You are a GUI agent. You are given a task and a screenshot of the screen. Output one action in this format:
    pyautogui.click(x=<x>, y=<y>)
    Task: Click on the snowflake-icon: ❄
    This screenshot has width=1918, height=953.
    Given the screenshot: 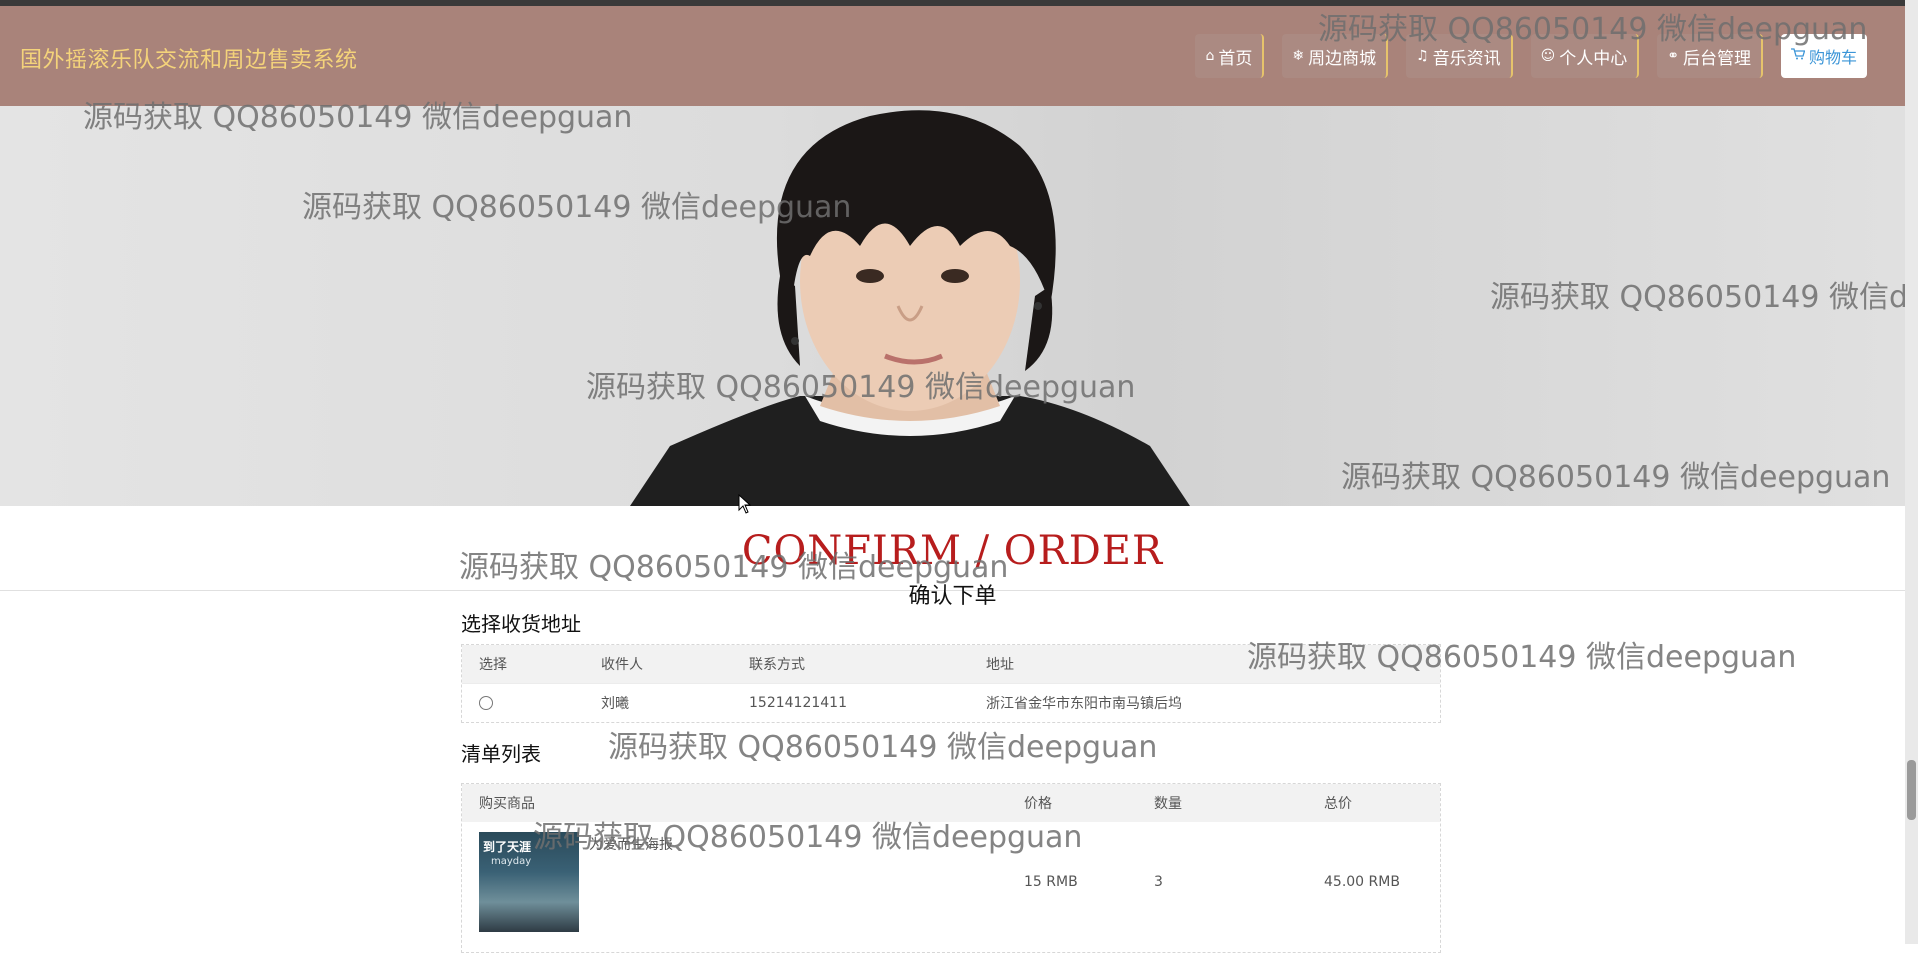 What is the action you would take?
    pyautogui.click(x=1298, y=56)
    